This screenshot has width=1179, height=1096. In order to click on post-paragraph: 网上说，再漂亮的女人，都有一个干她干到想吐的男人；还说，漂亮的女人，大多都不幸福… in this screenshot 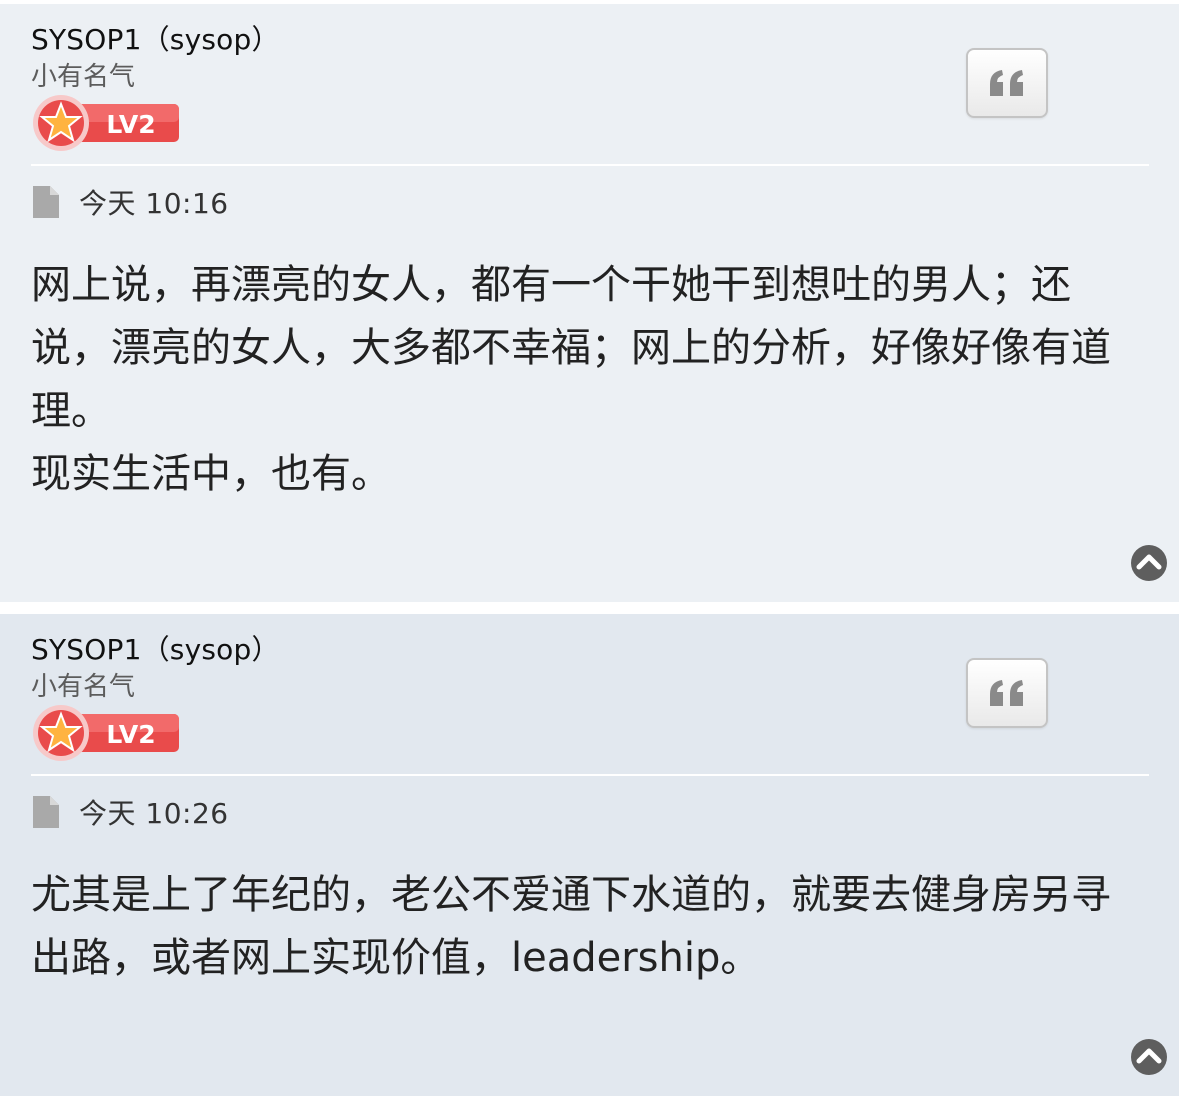, I will do `click(571, 348)`.